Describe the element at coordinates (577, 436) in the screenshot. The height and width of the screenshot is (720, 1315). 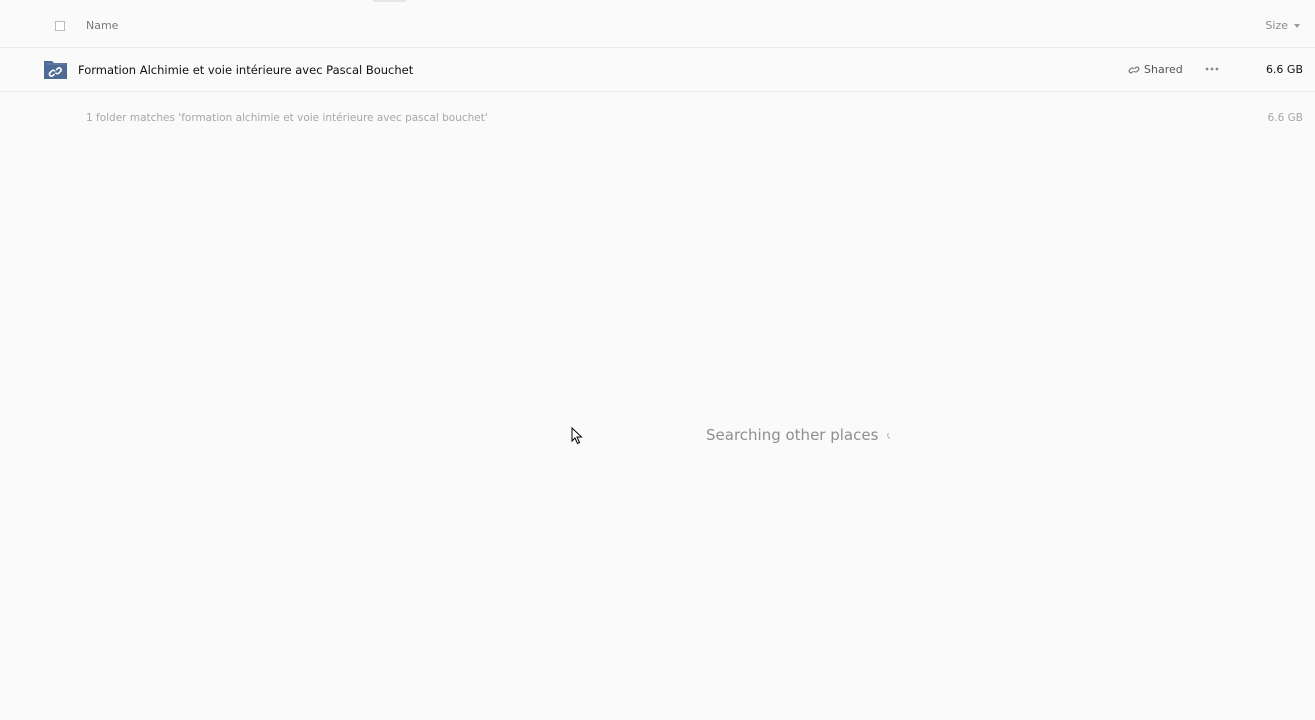
I see `mouse-cursor-icon` at that location.